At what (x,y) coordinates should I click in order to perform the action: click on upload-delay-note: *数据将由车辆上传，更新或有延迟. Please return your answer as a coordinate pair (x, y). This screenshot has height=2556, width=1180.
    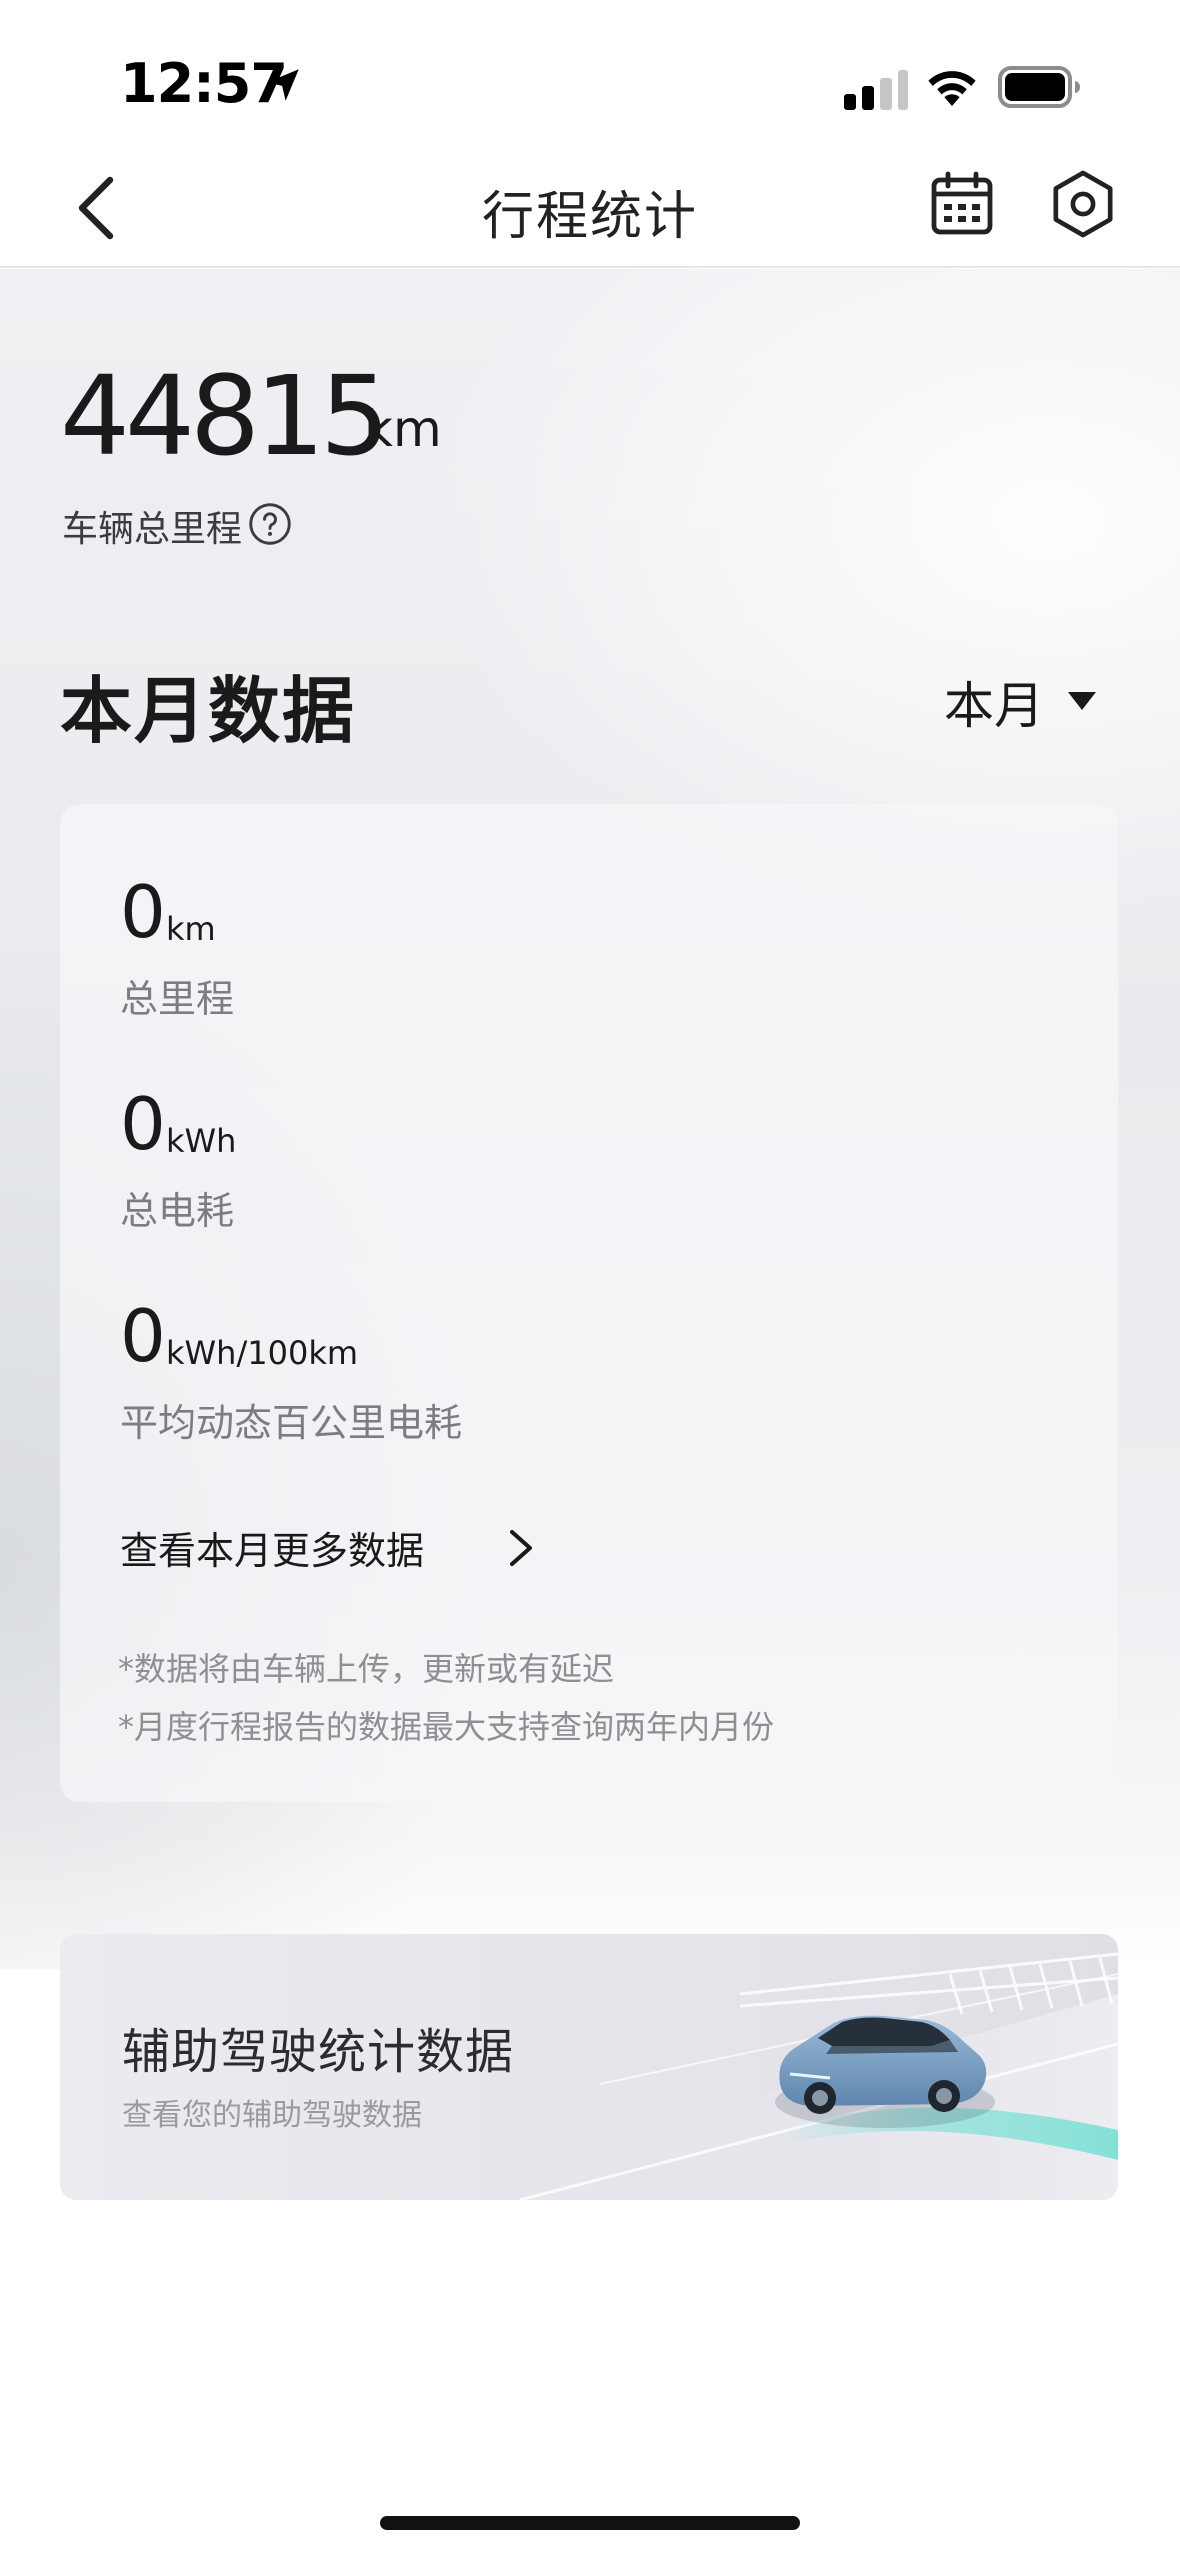
    Looking at the image, I should click on (366, 1669).